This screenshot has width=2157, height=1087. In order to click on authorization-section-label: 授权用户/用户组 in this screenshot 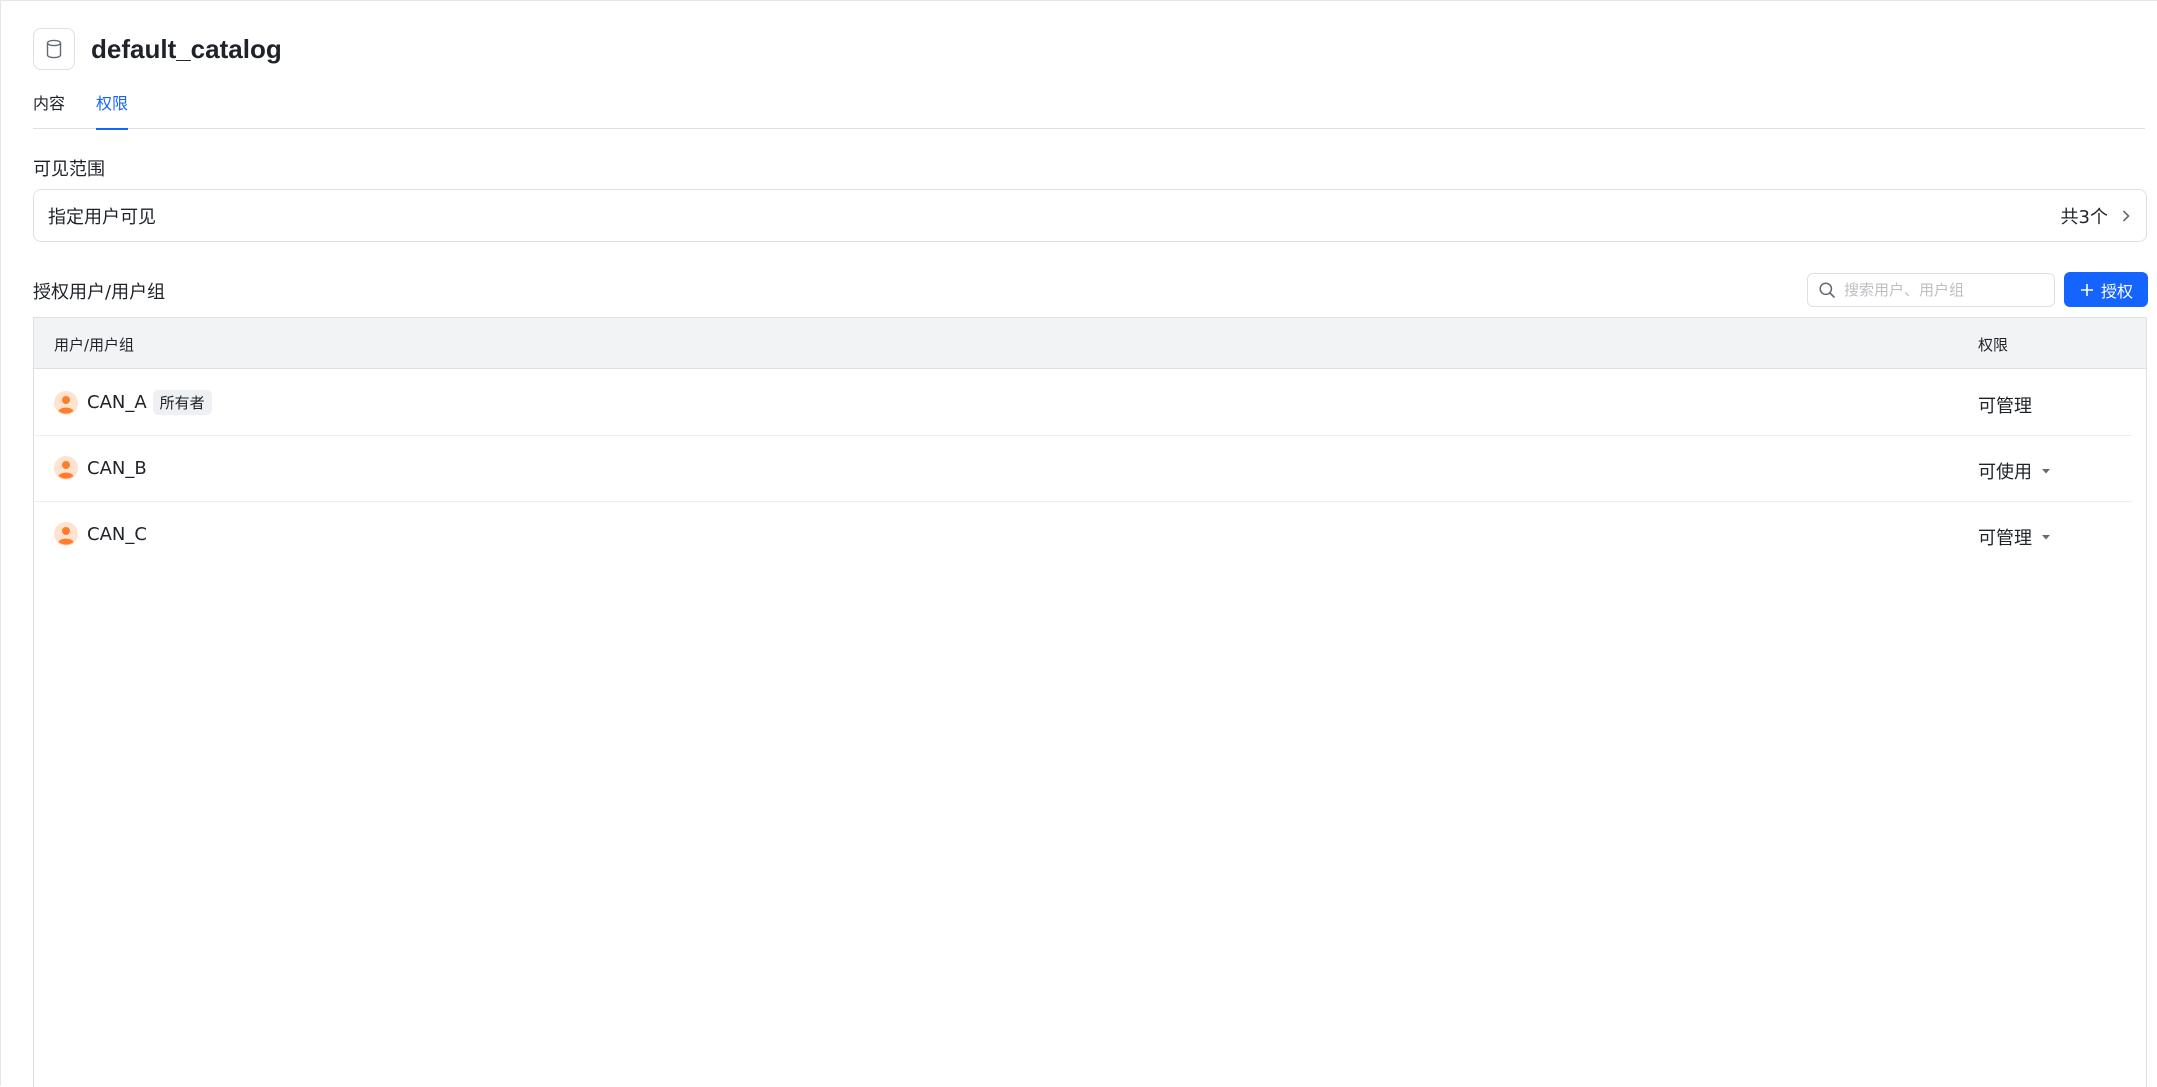, I will do `click(99, 292)`.